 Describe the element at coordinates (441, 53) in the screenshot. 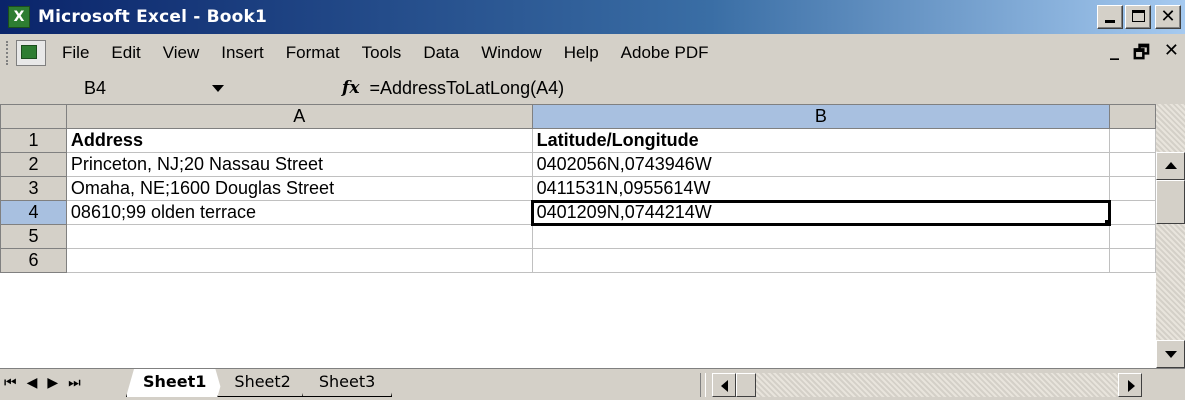

I see `menu-data: Data` at that location.